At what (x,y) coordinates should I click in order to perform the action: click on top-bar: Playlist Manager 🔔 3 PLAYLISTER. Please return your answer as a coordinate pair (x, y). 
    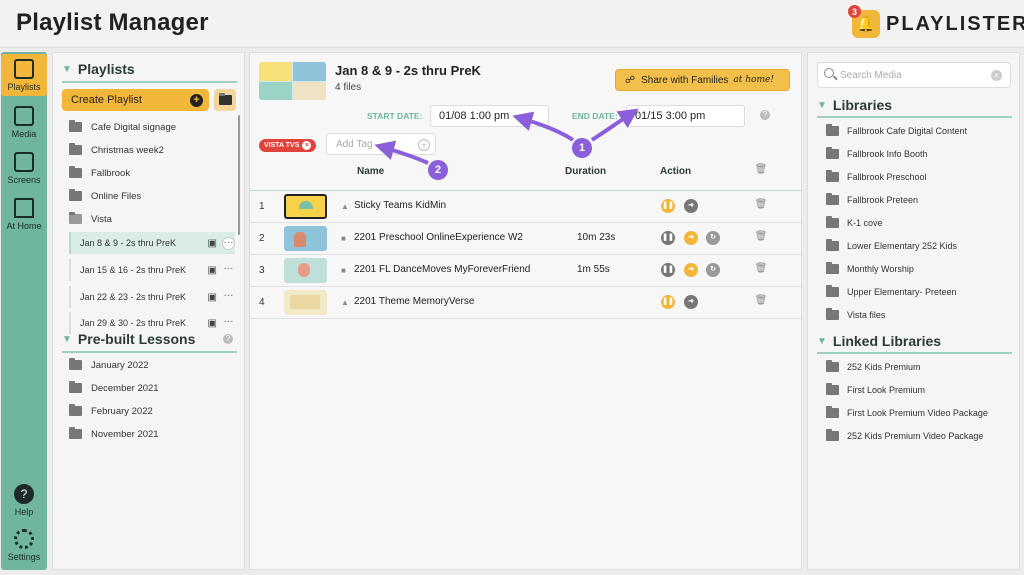
    Looking at the image, I should click on (512, 24).